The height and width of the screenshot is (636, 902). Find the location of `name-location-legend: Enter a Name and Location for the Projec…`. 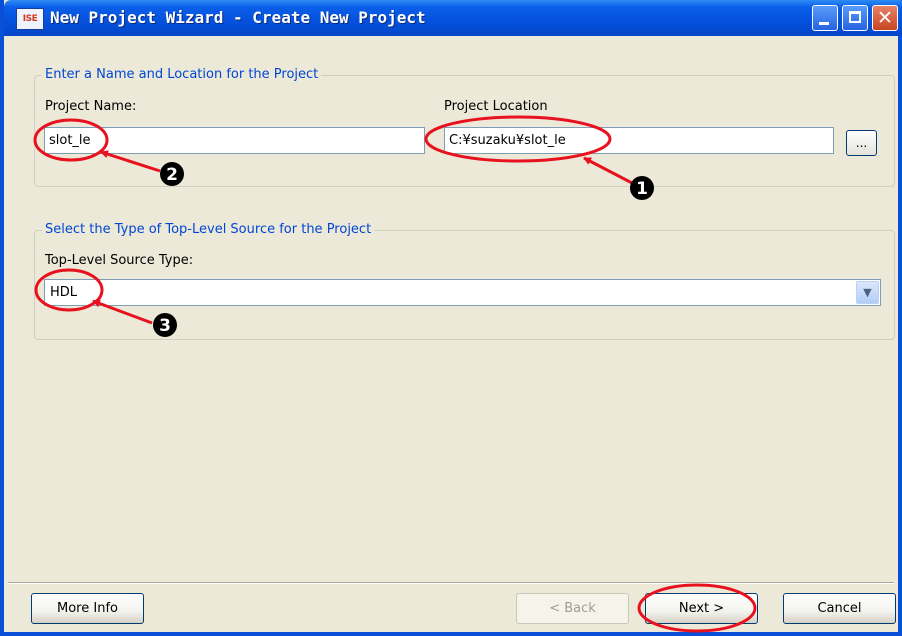

name-location-legend: Enter a Name and Location for the Projec… is located at coordinates (182, 74).